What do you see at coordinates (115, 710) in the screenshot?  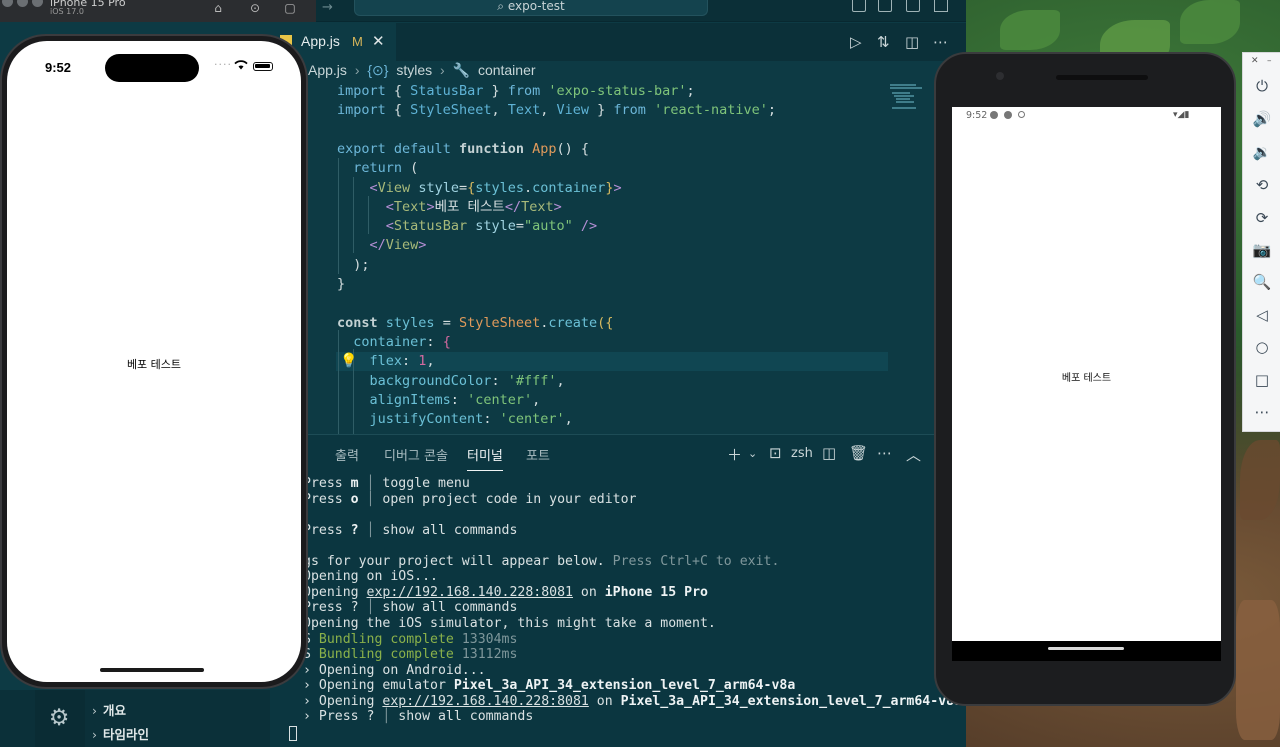 I see `sidebar-item-label: 개요` at bounding box center [115, 710].